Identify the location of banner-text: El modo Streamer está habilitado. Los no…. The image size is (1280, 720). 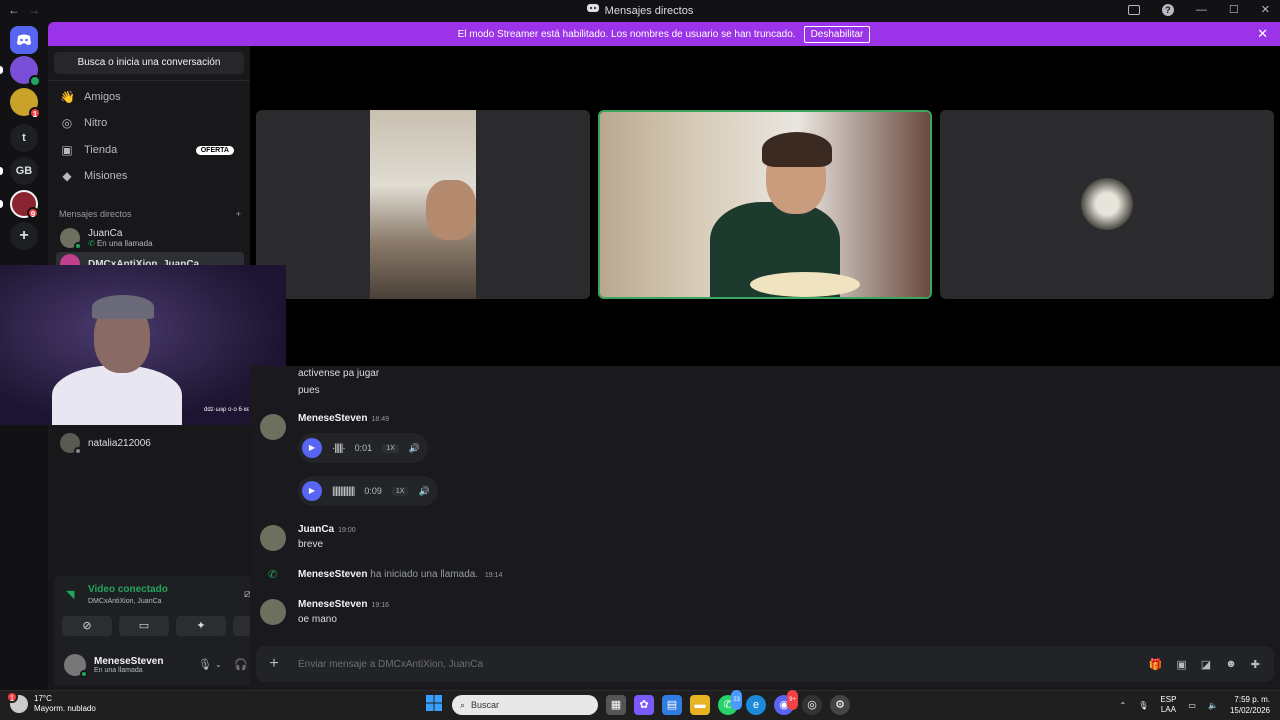
(626, 34).